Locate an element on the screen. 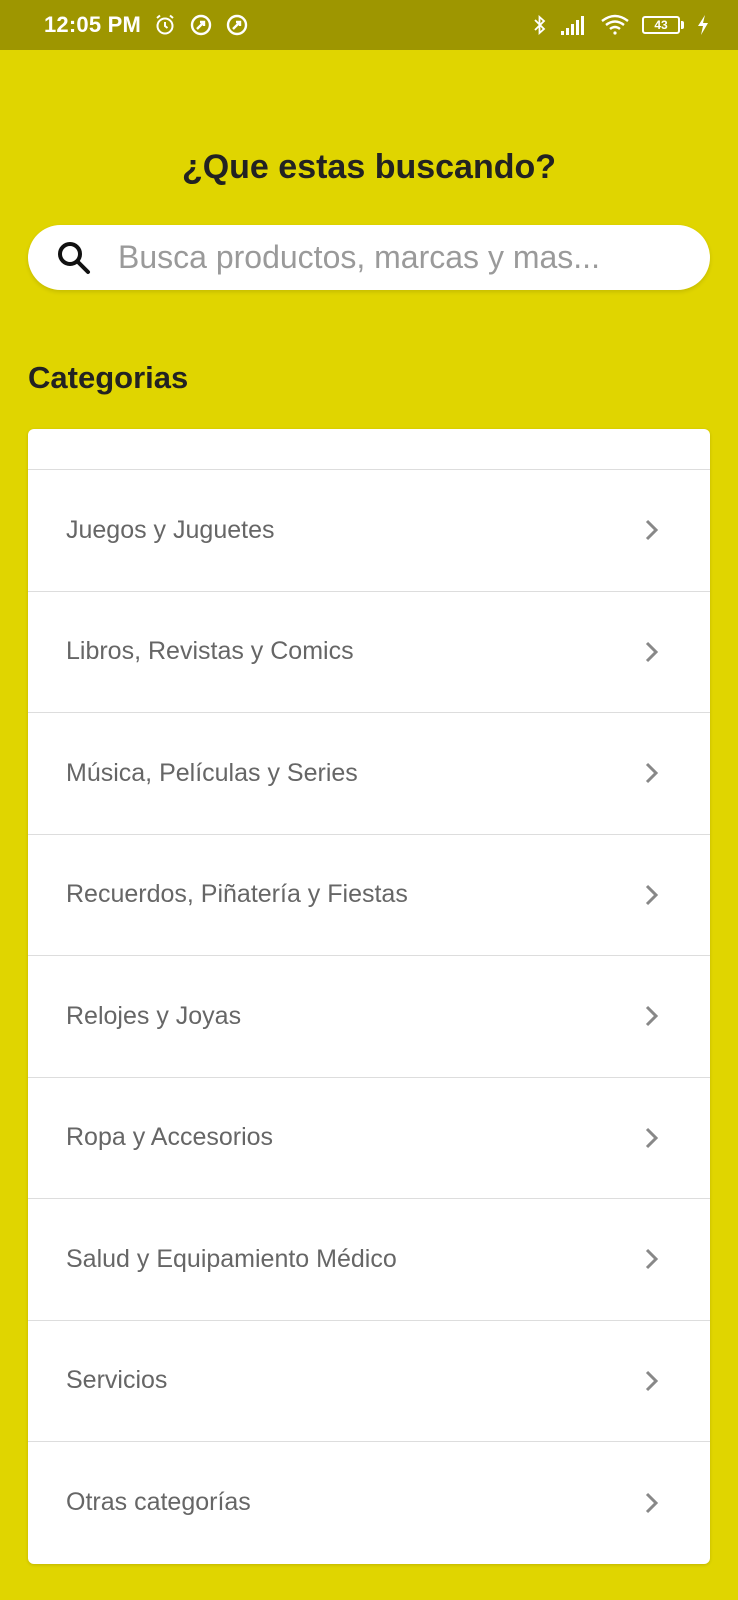 The image size is (738, 1600). search-icon is located at coordinates (74, 258).